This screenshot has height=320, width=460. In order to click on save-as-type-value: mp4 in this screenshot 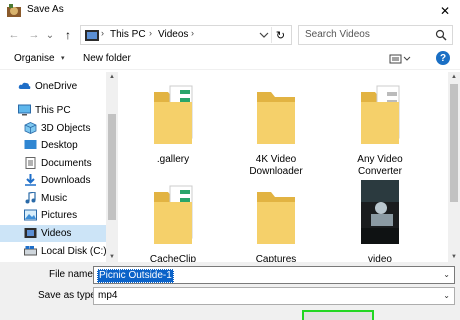, I will do `click(108, 295)`.